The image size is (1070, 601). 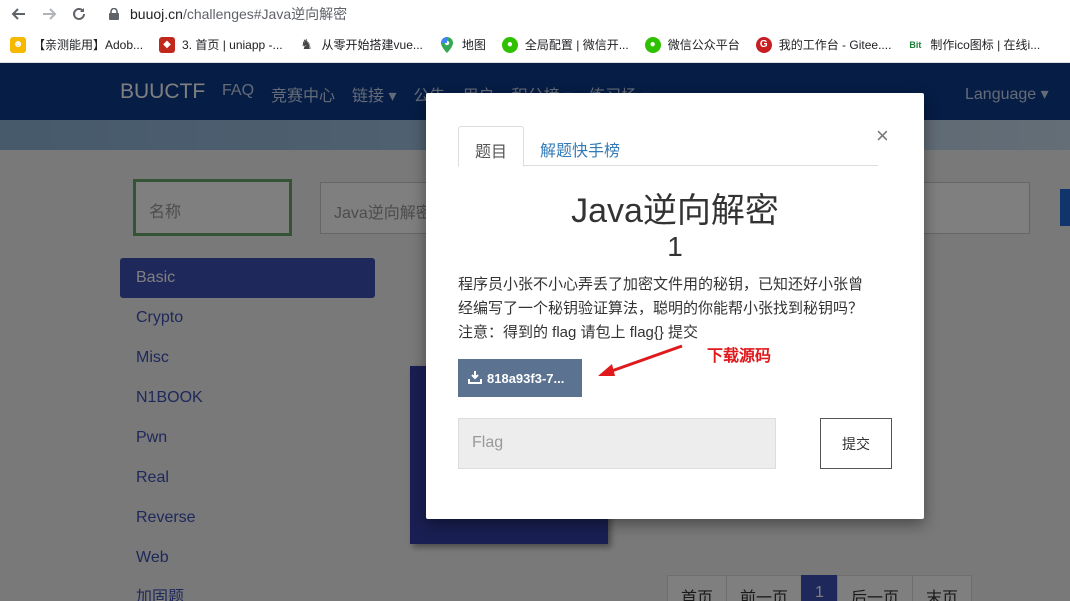 What do you see at coordinates (915, 44) in the screenshot?
I see `bit-icon: Bit` at bounding box center [915, 44].